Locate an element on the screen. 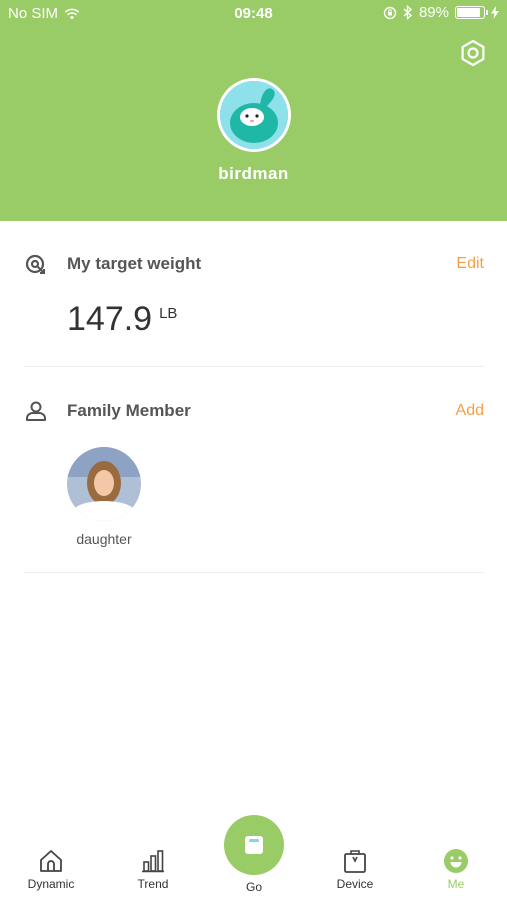 This screenshot has width=507, height=900. status-right: 89% is located at coordinates (441, 12).